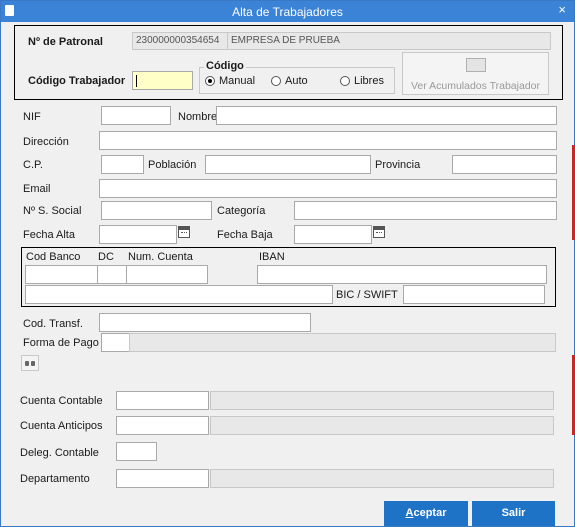 The width and height of the screenshot is (575, 527). Describe the element at coordinates (106, 257) in the screenshot. I see `dc-label: DC` at that location.